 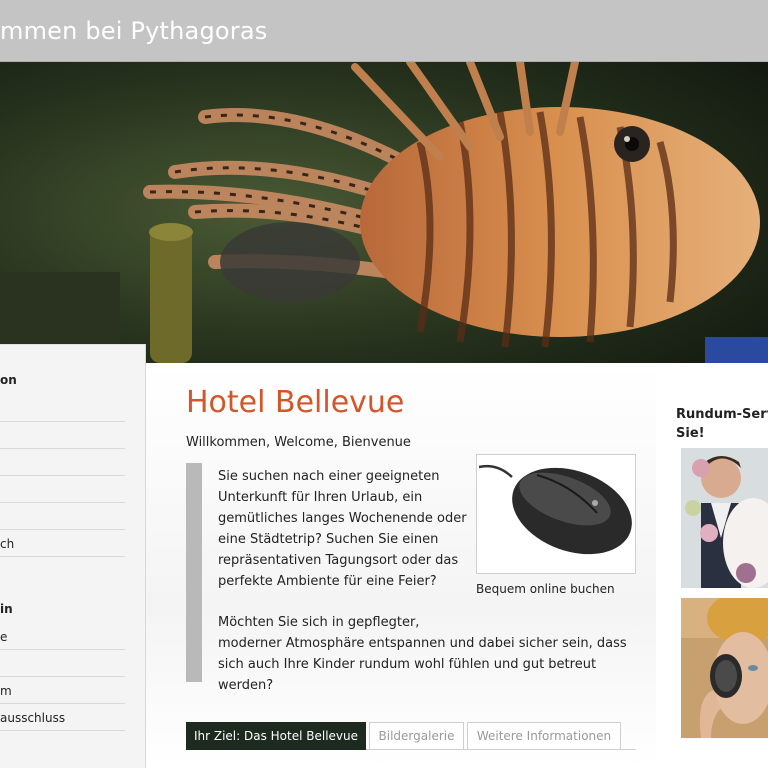 I want to click on wedding-image, so click(x=724, y=518).